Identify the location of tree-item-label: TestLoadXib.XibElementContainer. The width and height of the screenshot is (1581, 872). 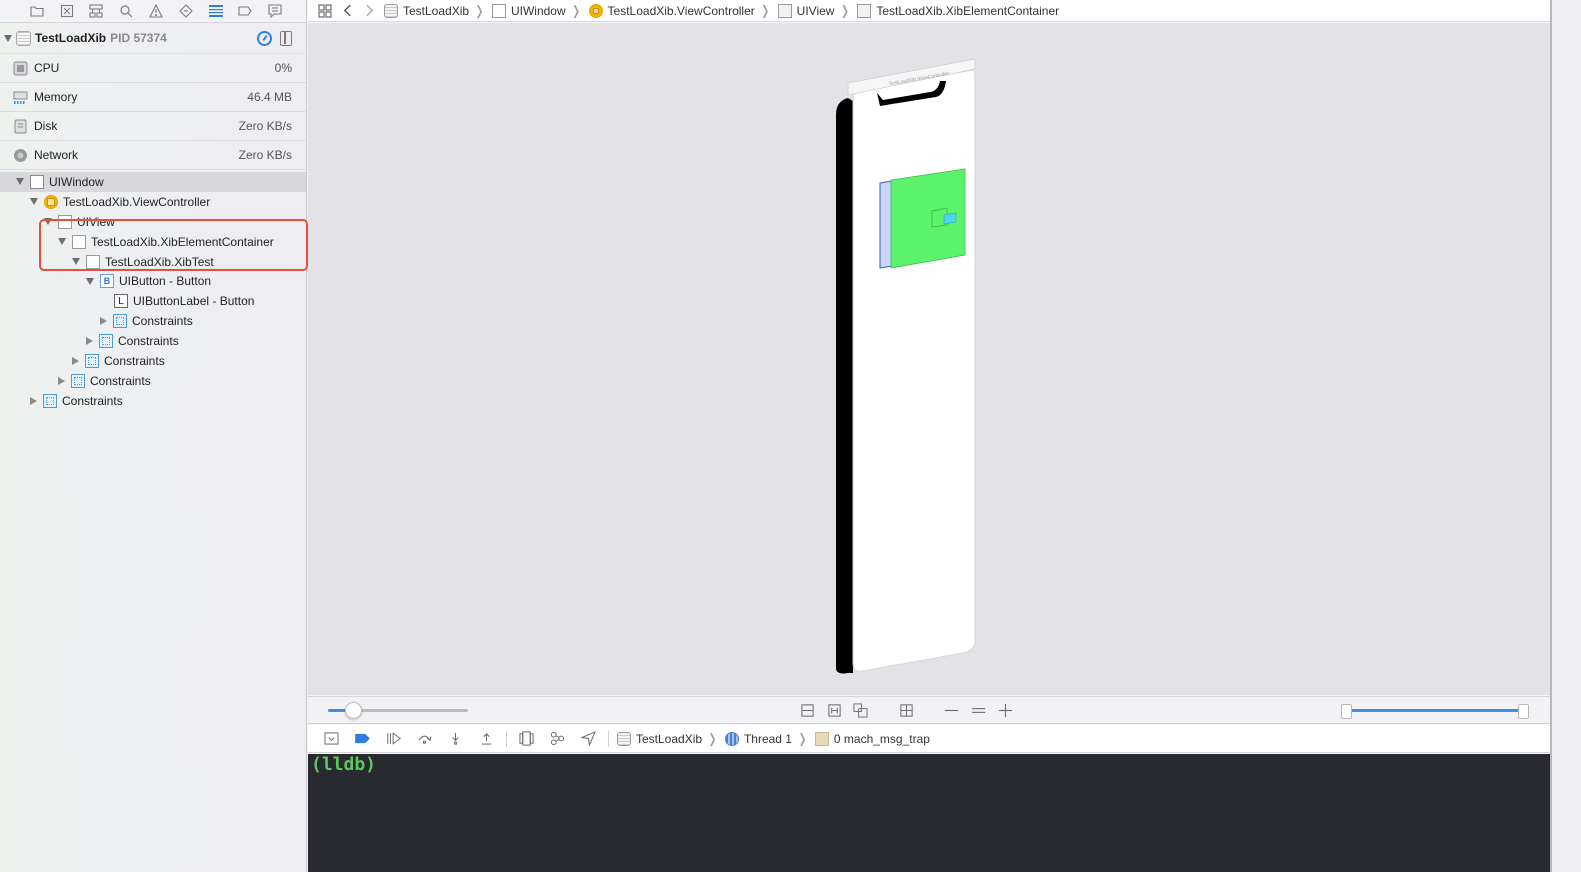
(182, 241).